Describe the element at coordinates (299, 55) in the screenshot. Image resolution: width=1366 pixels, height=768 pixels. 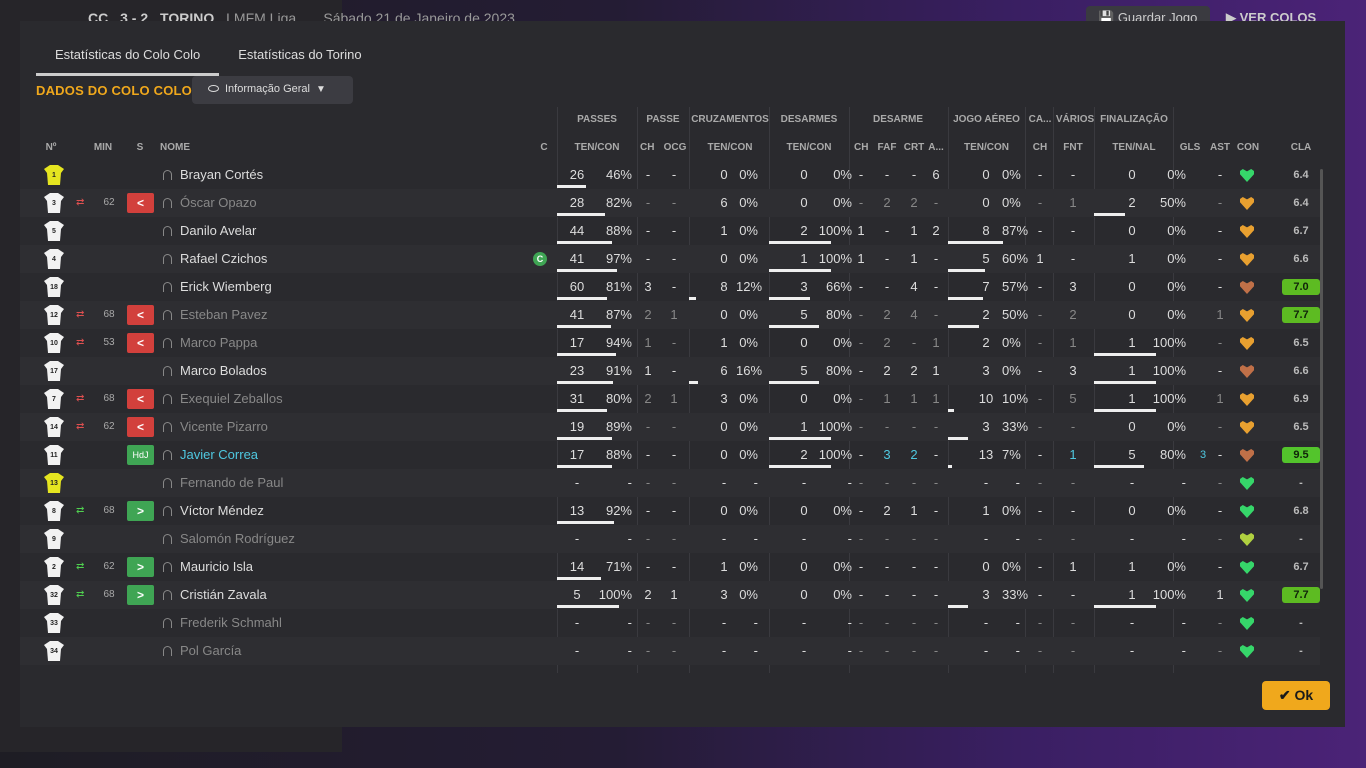
I see `tab-torino: Estatísticas do Torino` at that location.